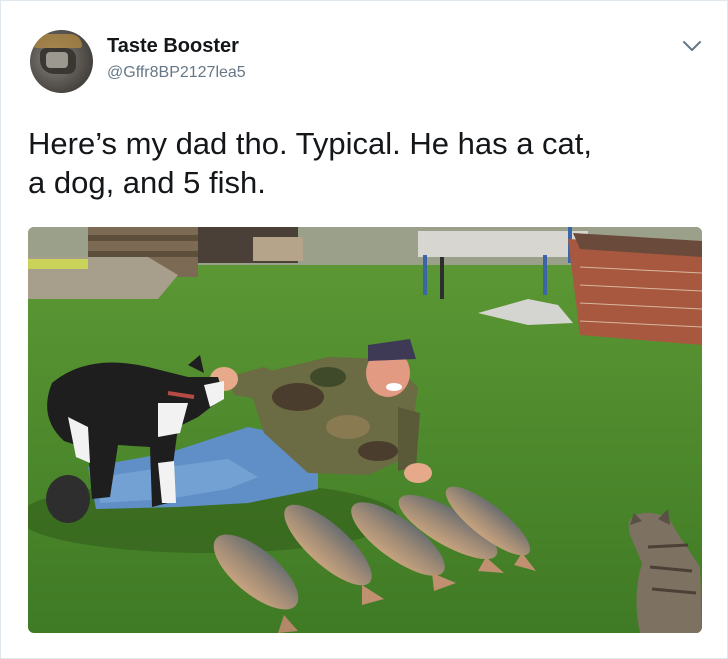 The image size is (728, 659). What do you see at coordinates (68, 499) in the screenshot?
I see `shoe` at bounding box center [68, 499].